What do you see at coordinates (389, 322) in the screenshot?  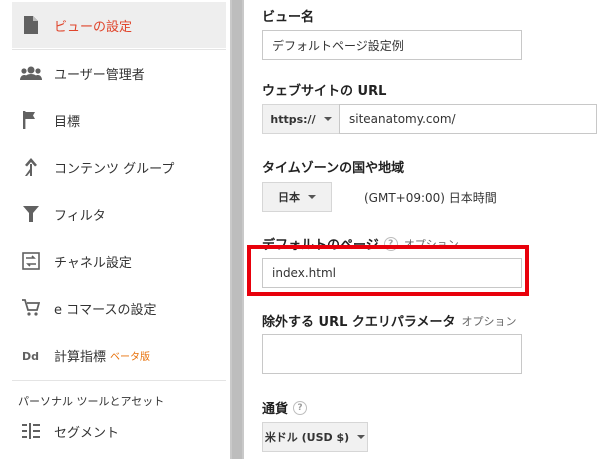 I see `exclude-params-label: 除外する URL クエリパラメータ オプション` at bounding box center [389, 322].